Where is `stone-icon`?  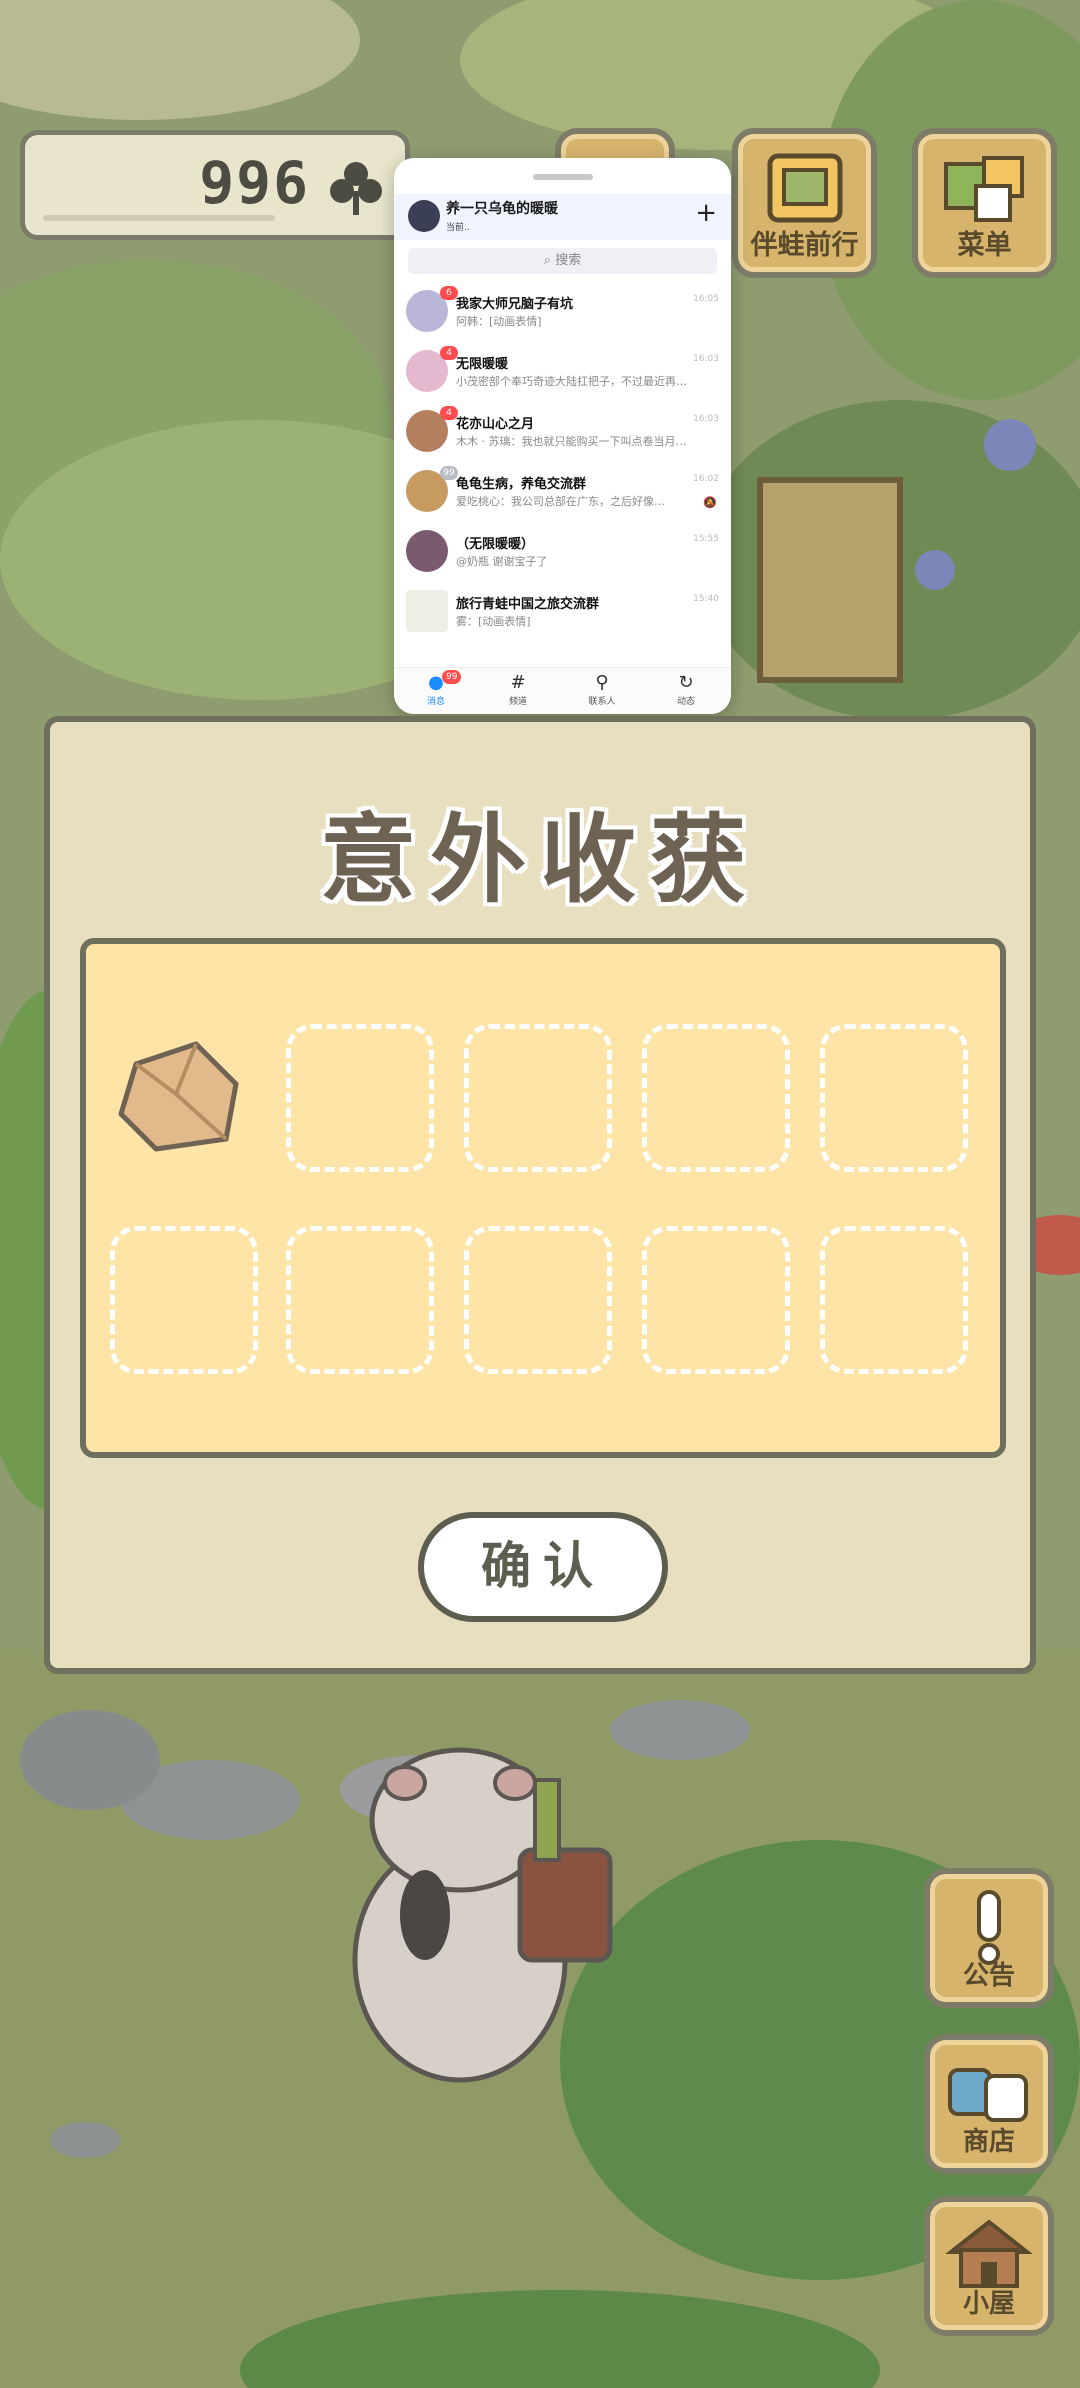 stone-icon is located at coordinates (180, 1108).